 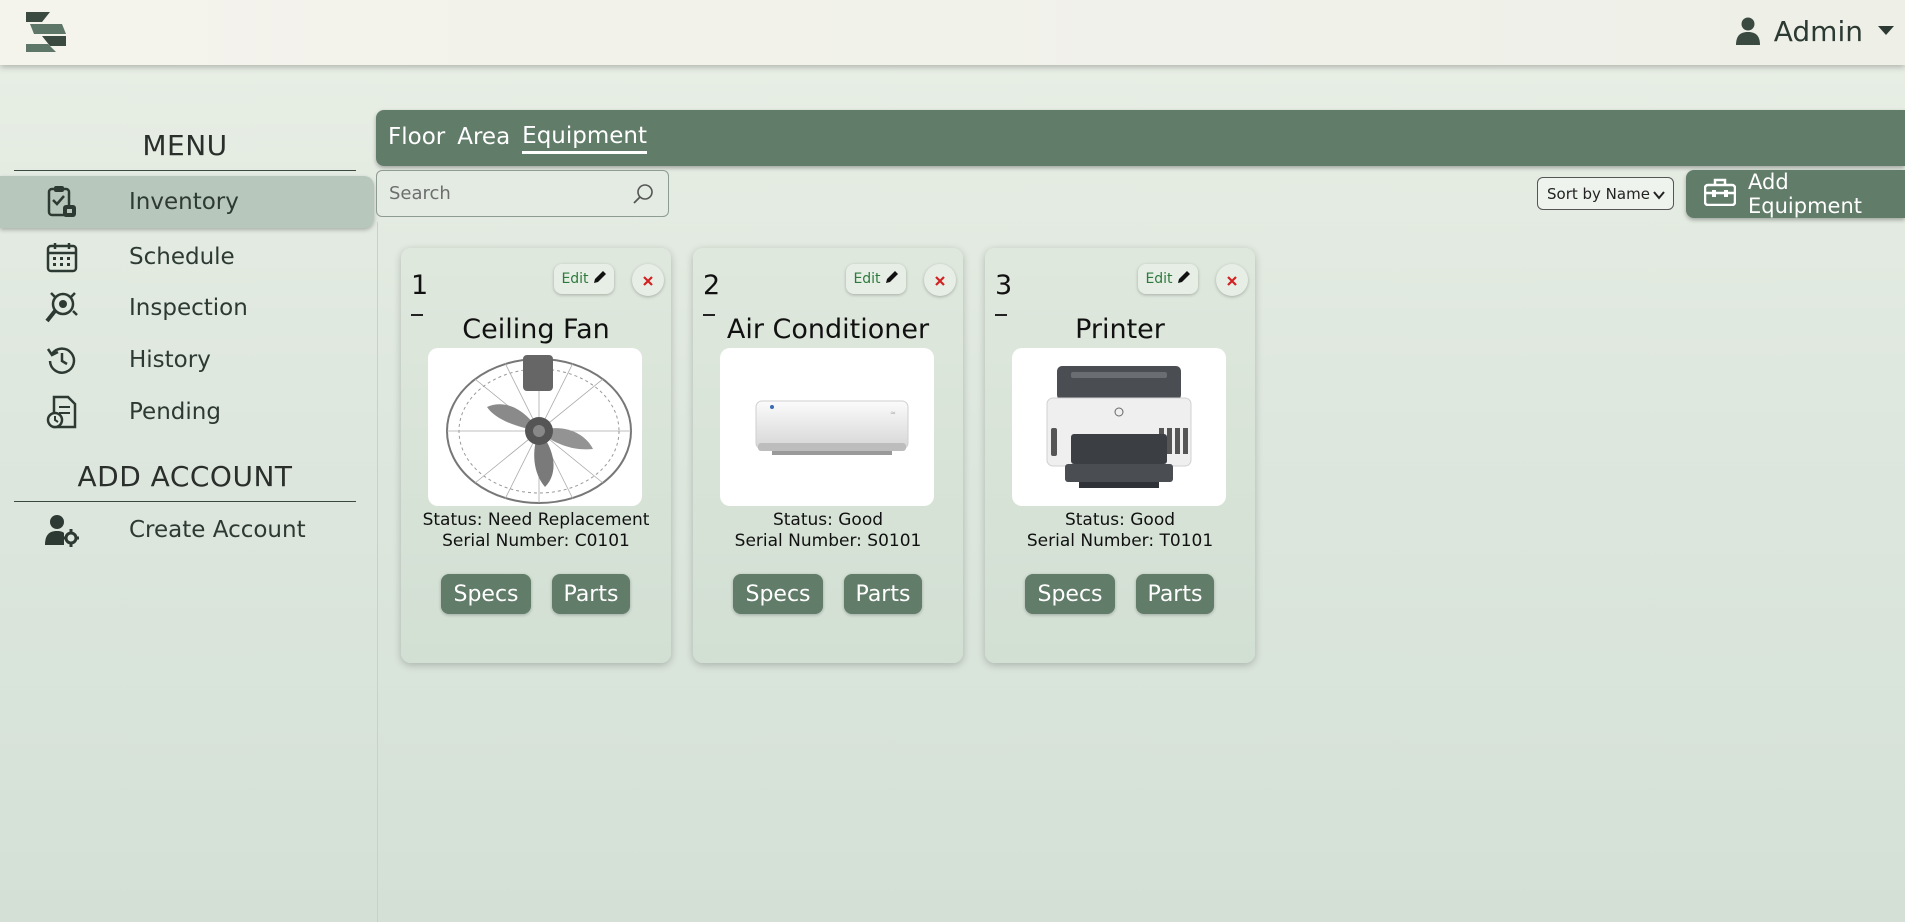 What do you see at coordinates (416, 138) in the screenshot?
I see `tab-floor: Floor` at bounding box center [416, 138].